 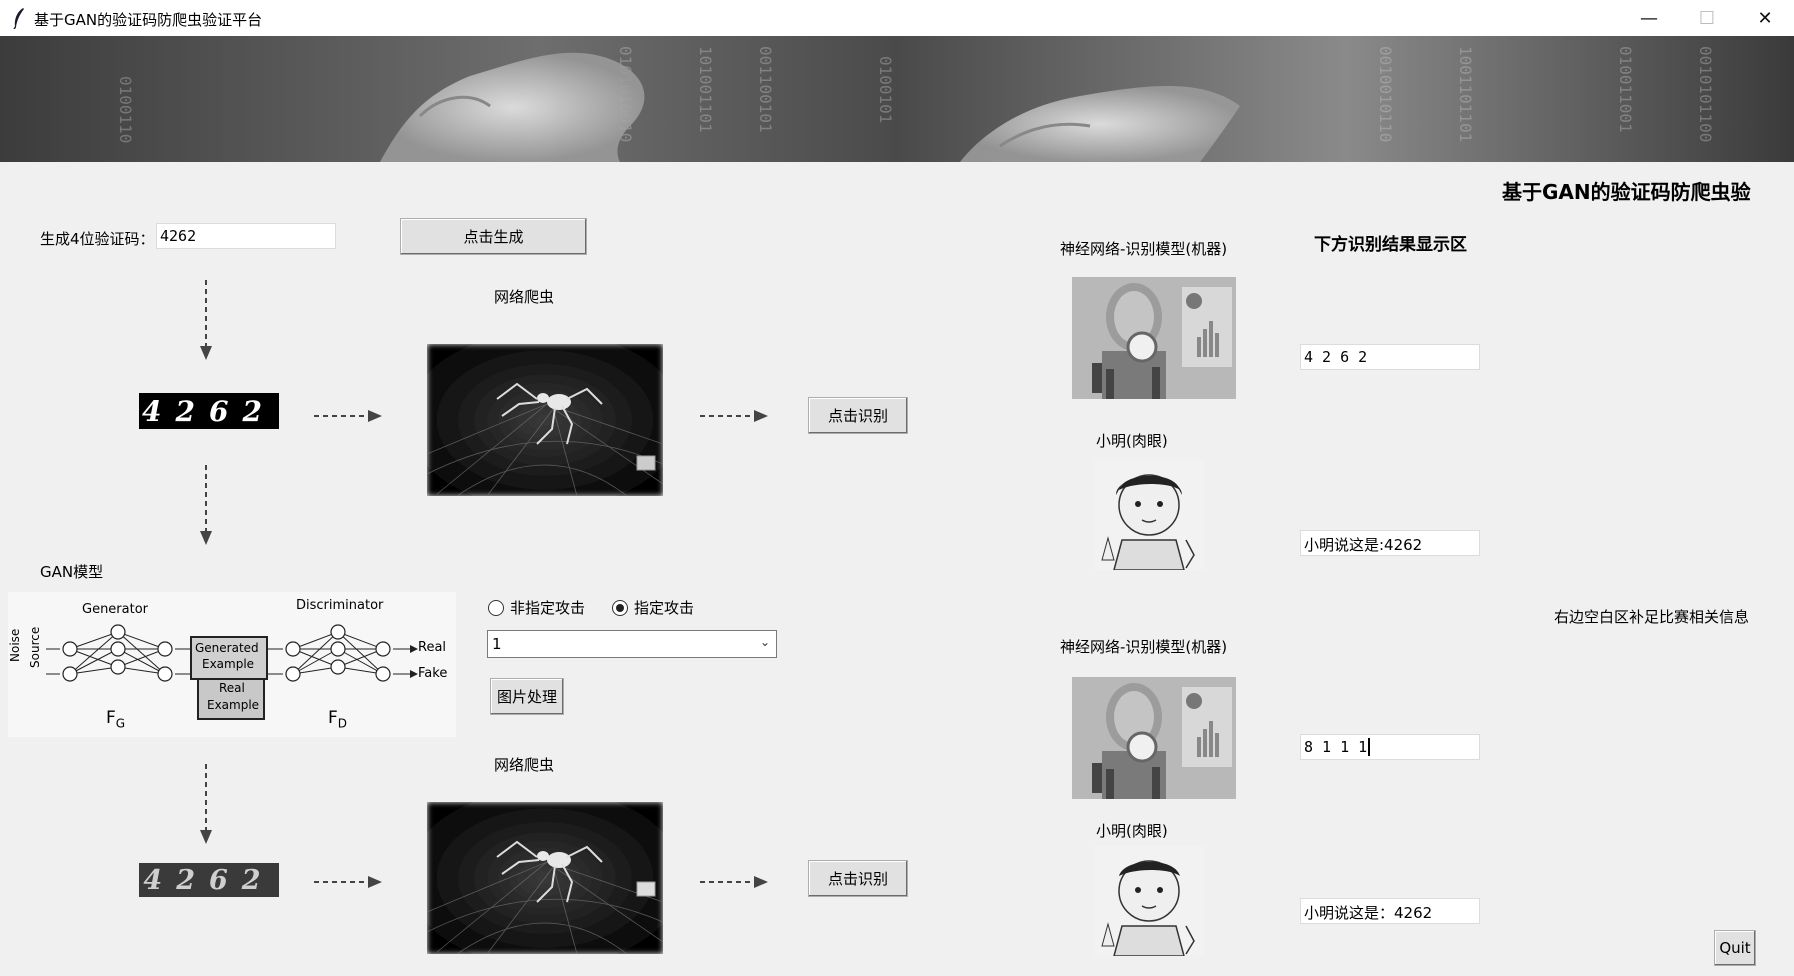 I want to click on side-note: 右边空白区补足比赛相关信息, so click(x=1652, y=617).